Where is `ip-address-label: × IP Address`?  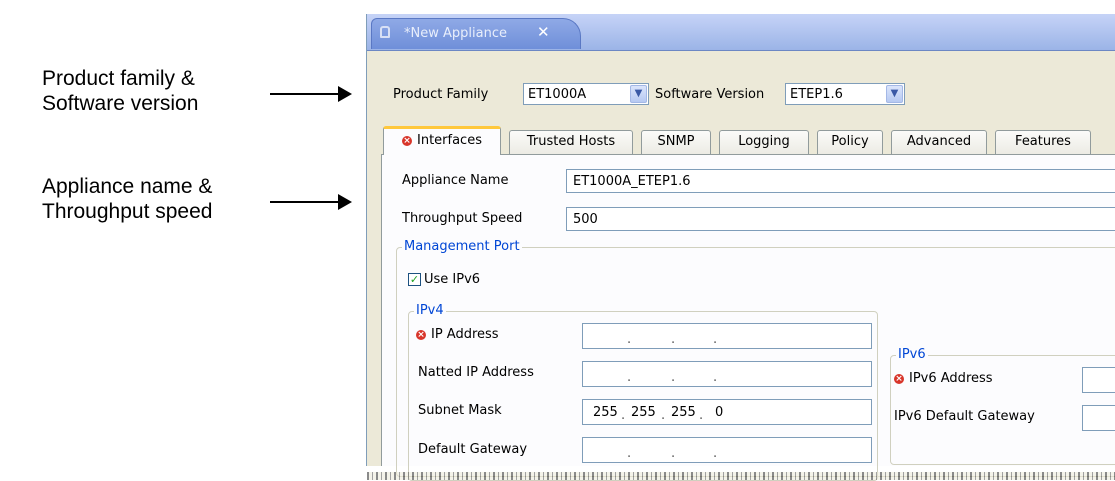 ip-address-label: × IP Address is located at coordinates (457, 334).